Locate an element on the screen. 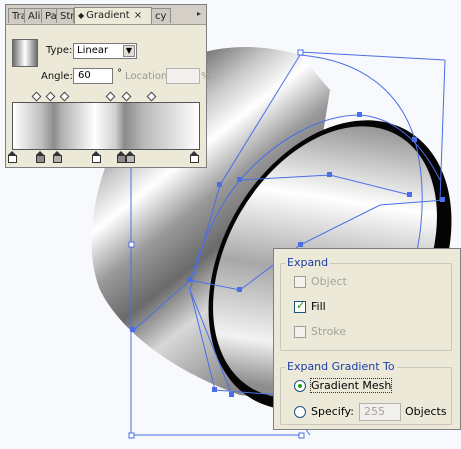 This screenshot has width=461, height=449. check-icon: ✓ is located at coordinates (301, 305).